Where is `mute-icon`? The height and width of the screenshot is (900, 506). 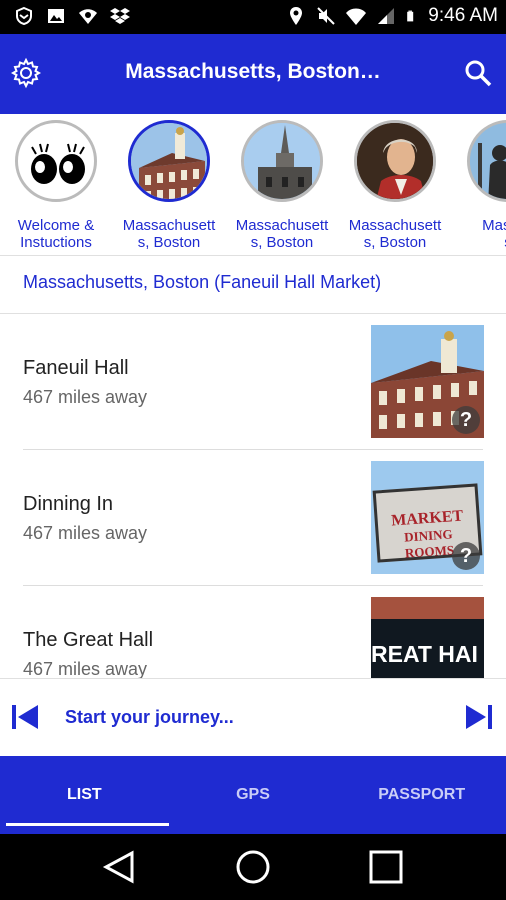
mute-icon is located at coordinates (326, 16).